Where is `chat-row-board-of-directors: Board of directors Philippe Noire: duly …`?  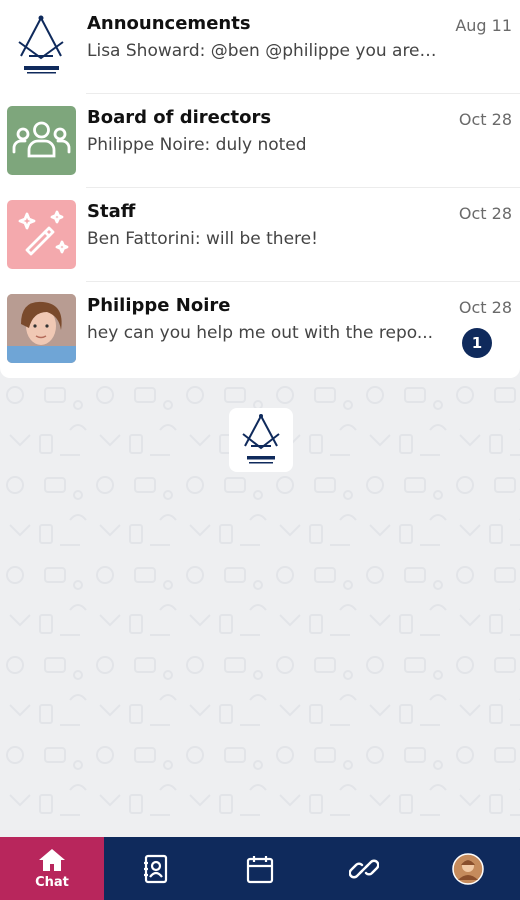 chat-row-board-of-directors: Board of directors Philippe Noire: duly … is located at coordinates (260, 141).